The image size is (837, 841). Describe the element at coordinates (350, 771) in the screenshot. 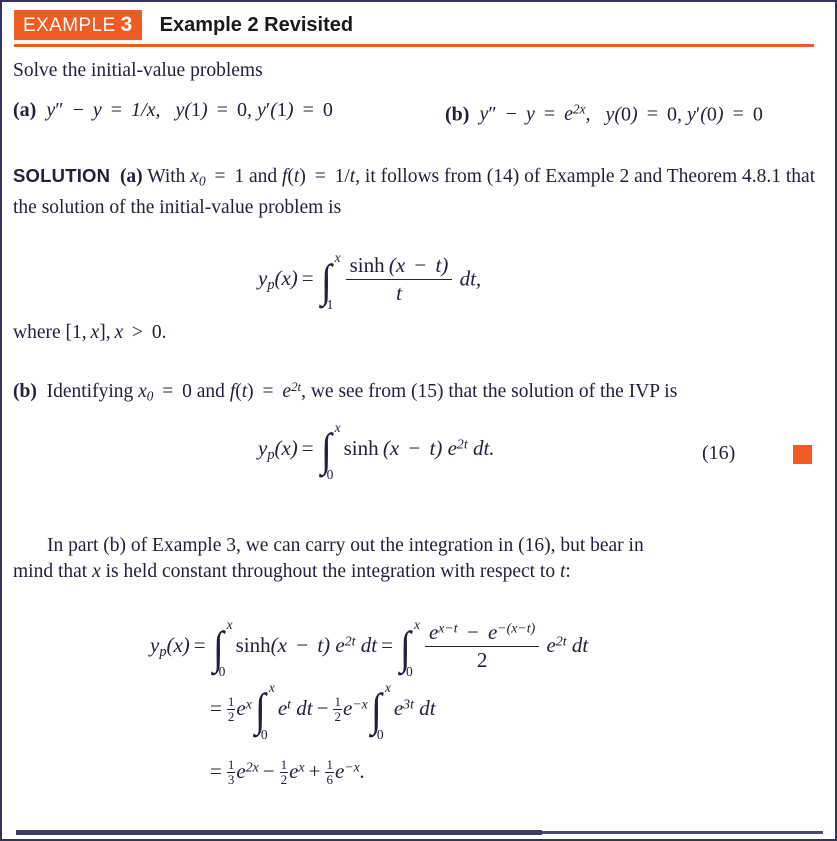

I see `term-e-neg-x-2: e−x.` at that location.